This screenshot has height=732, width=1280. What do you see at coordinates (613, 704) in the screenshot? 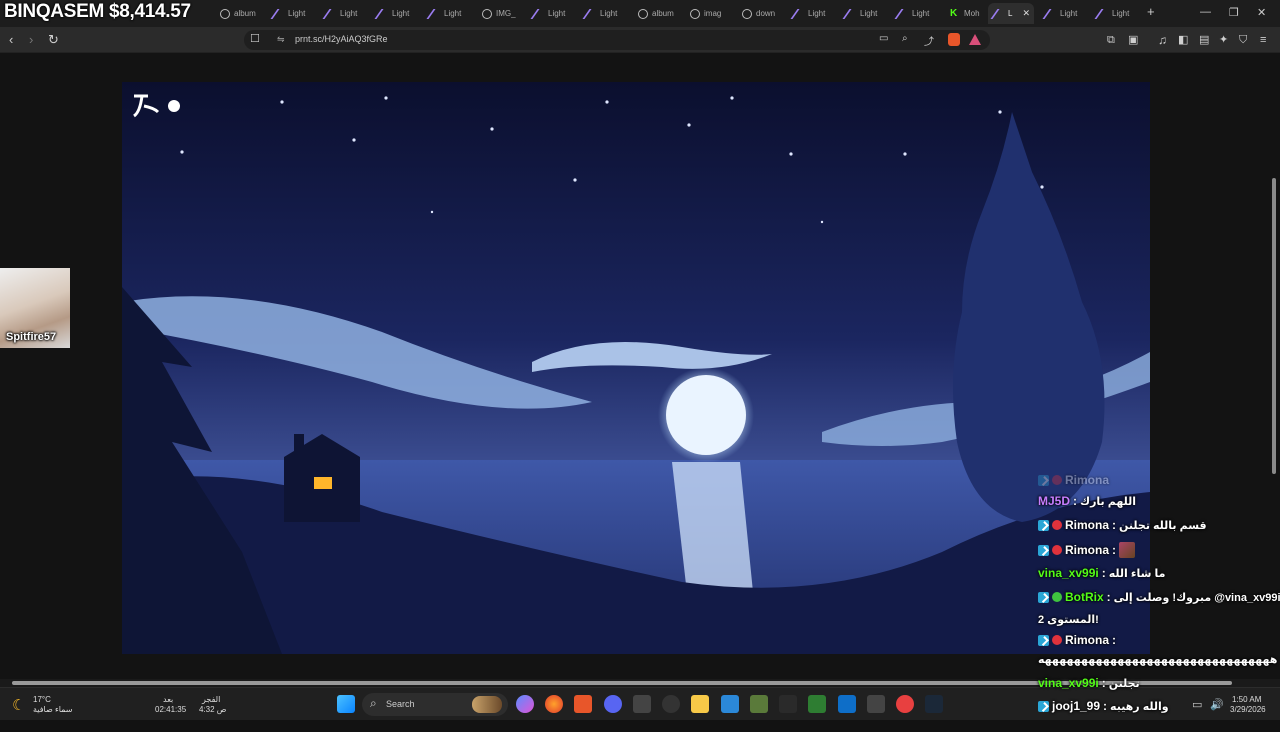
I see `discord-icon` at bounding box center [613, 704].